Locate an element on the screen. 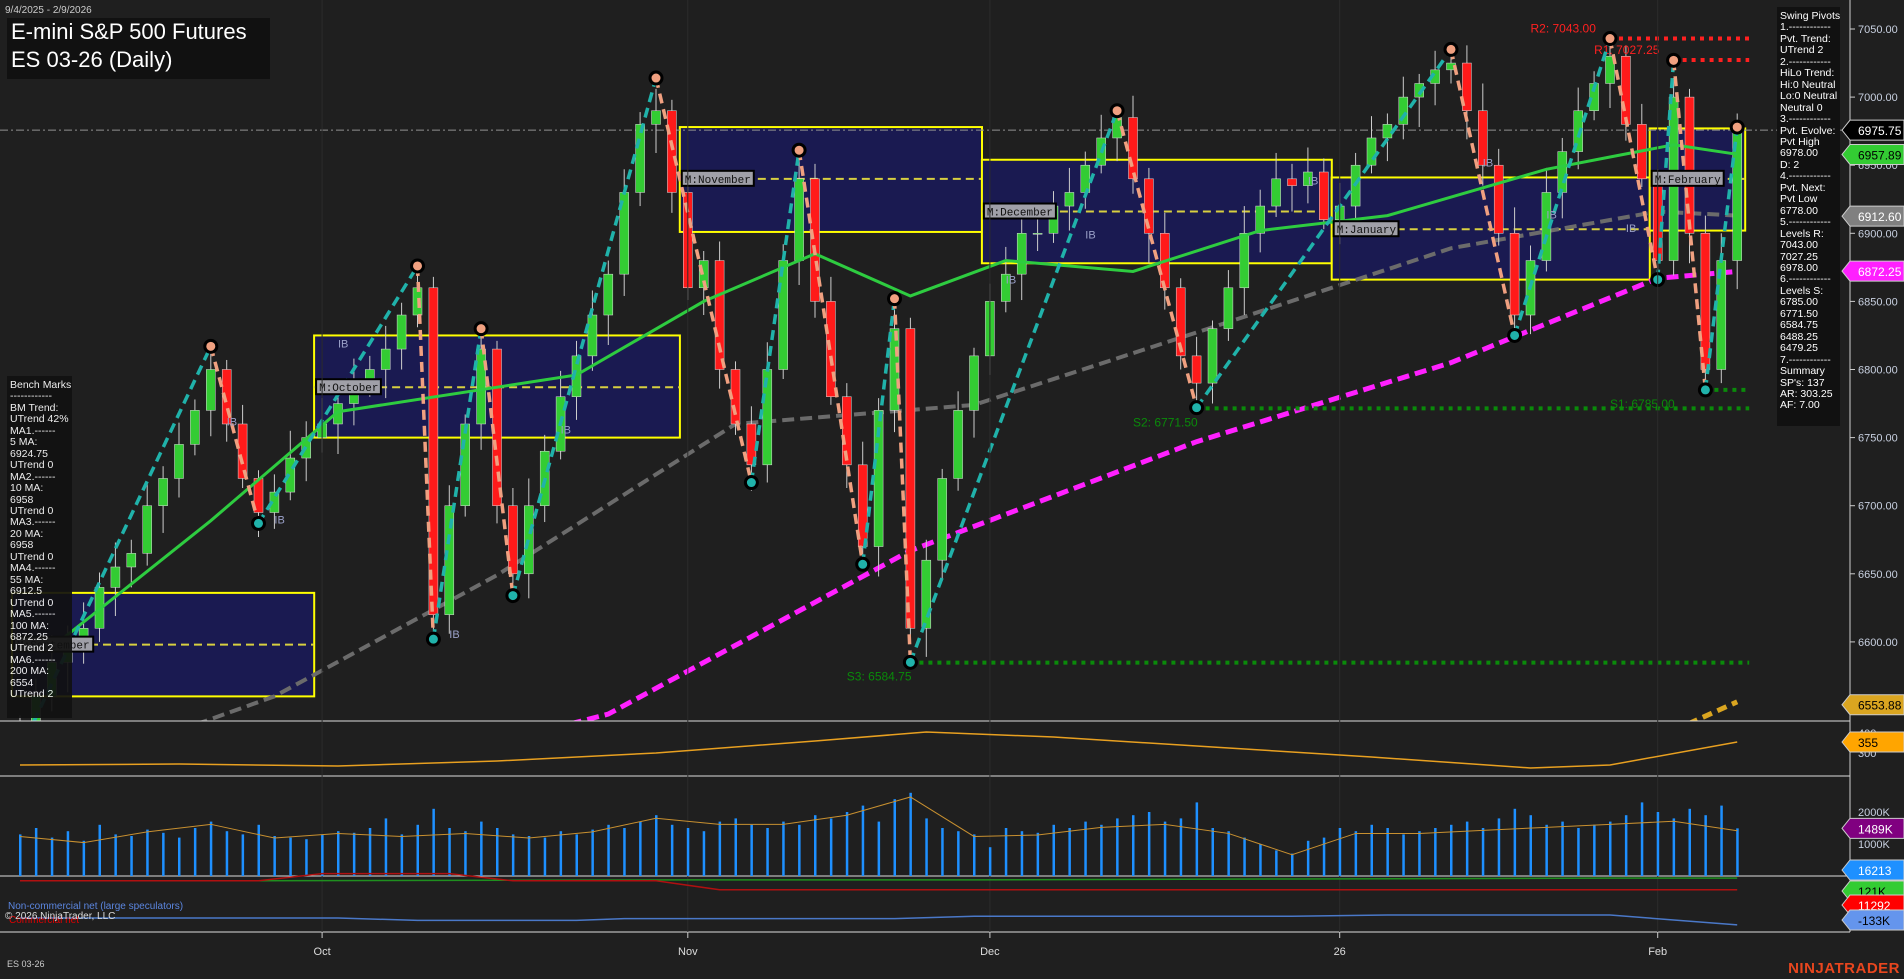 This screenshot has height=979, width=1904. chart-subtitle: ES 03-26 (Daily) is located at coordinates (92, 59).